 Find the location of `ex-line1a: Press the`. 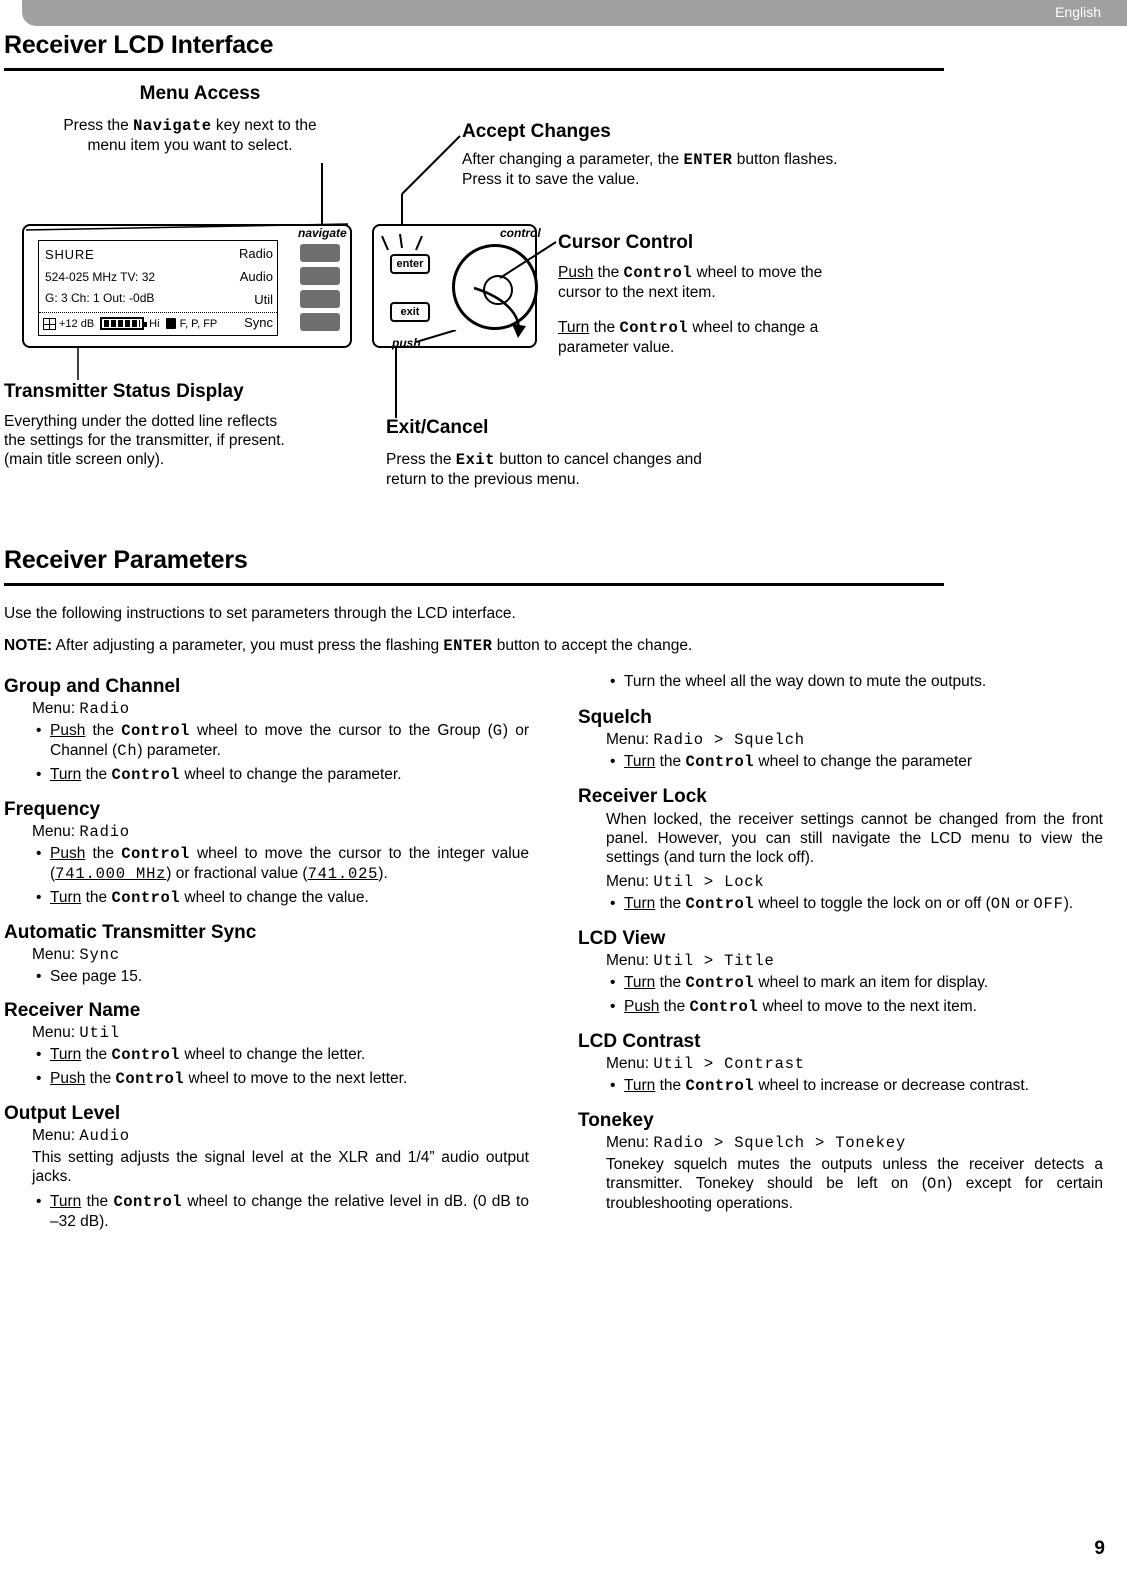

ex-line1a: Press the is located at coordinates (421, 459).